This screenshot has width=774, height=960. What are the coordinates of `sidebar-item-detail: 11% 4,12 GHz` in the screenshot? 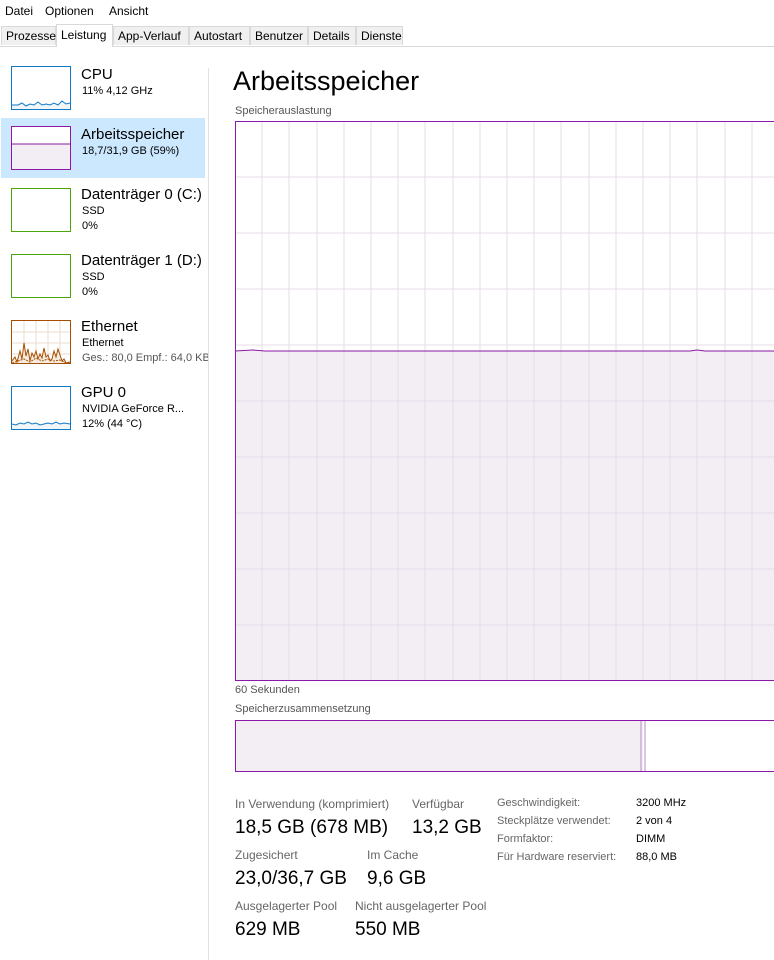 It's located at (117, 91).